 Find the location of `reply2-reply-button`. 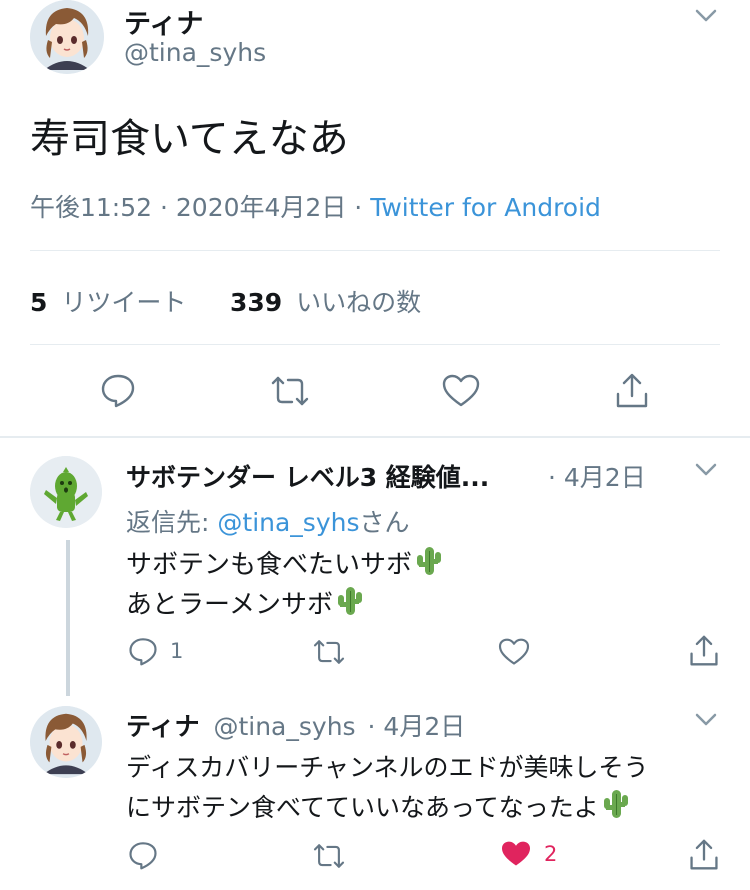

reply2-reply-button is located at coordinates (143, 855).